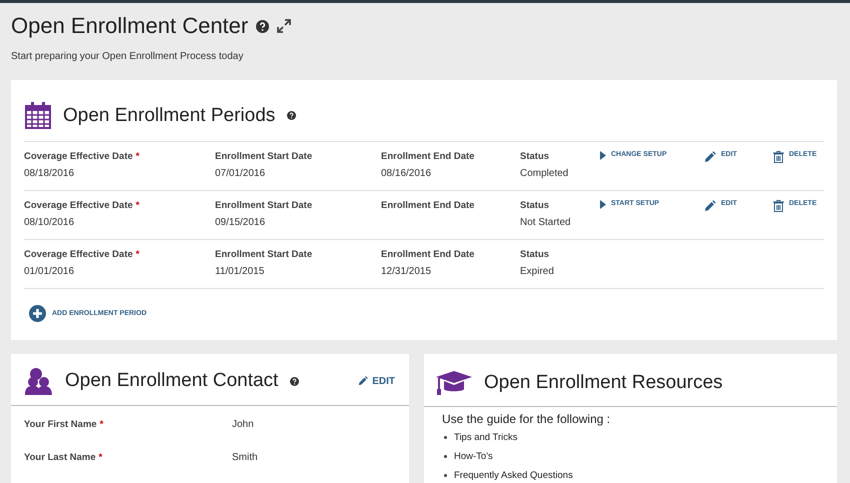  What do you see at coordinates (240, 222) in the screenshot?
I see `field-value: 09/15/2016` at bounding box center [240, 222].